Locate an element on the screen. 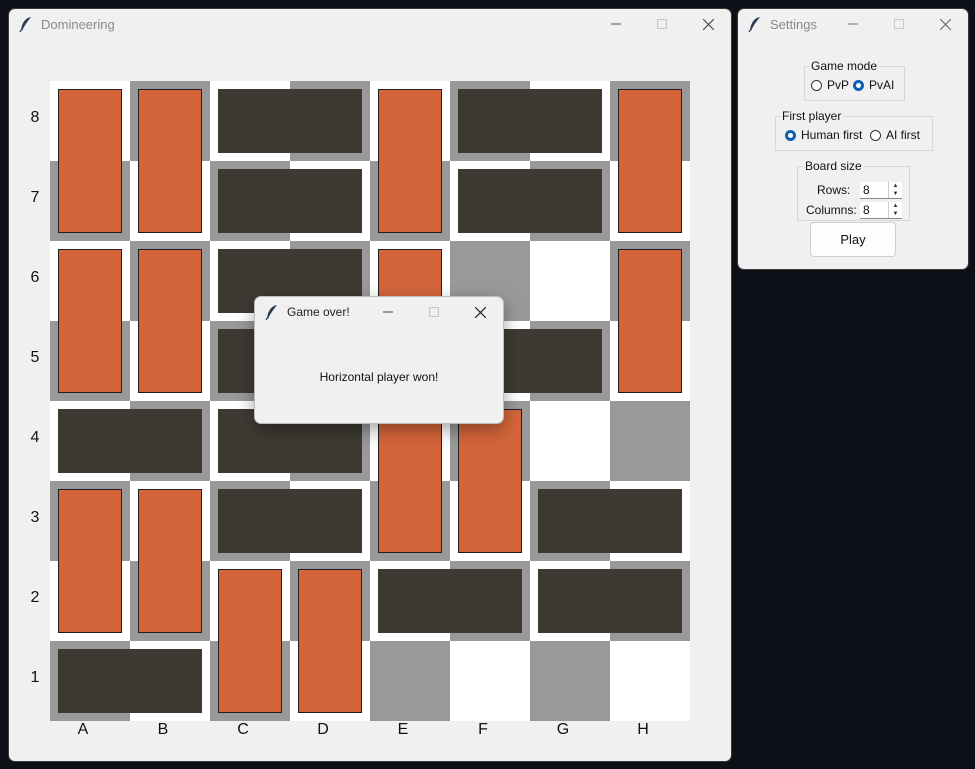  row-label: 4 is located at coordinates (35, 437).